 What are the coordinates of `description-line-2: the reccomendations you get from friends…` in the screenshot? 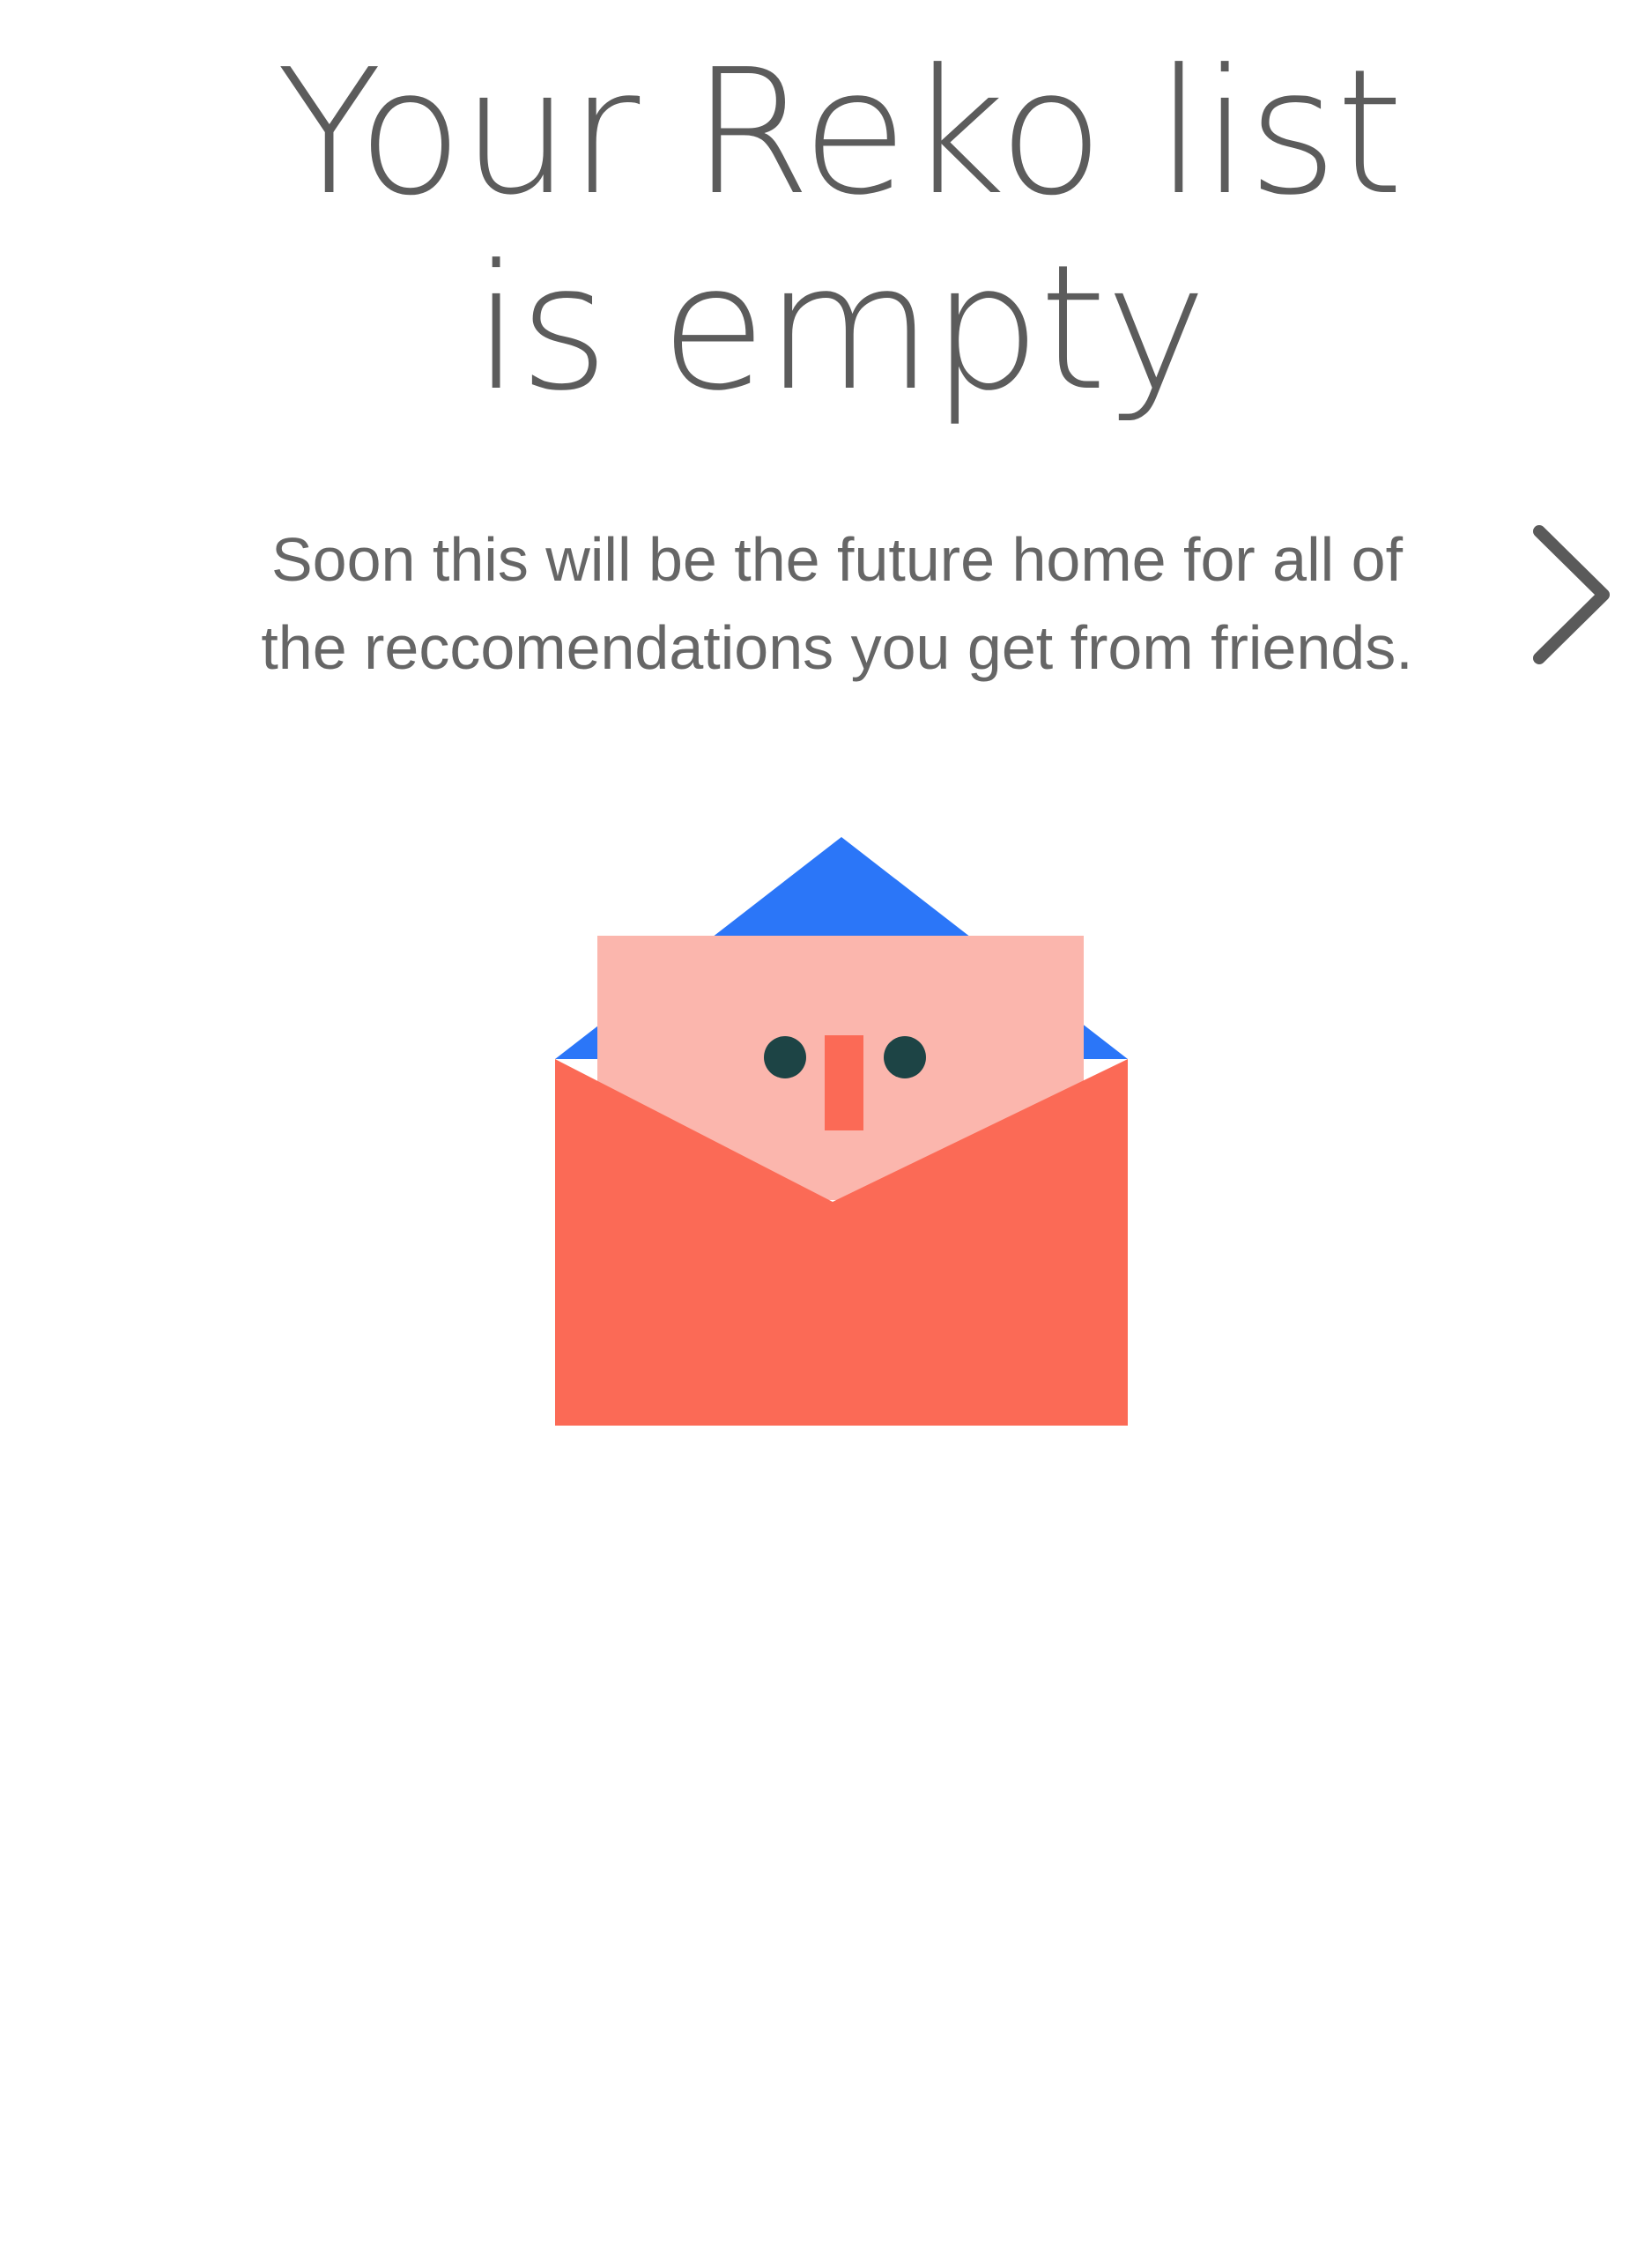 It's located at (837, 647).